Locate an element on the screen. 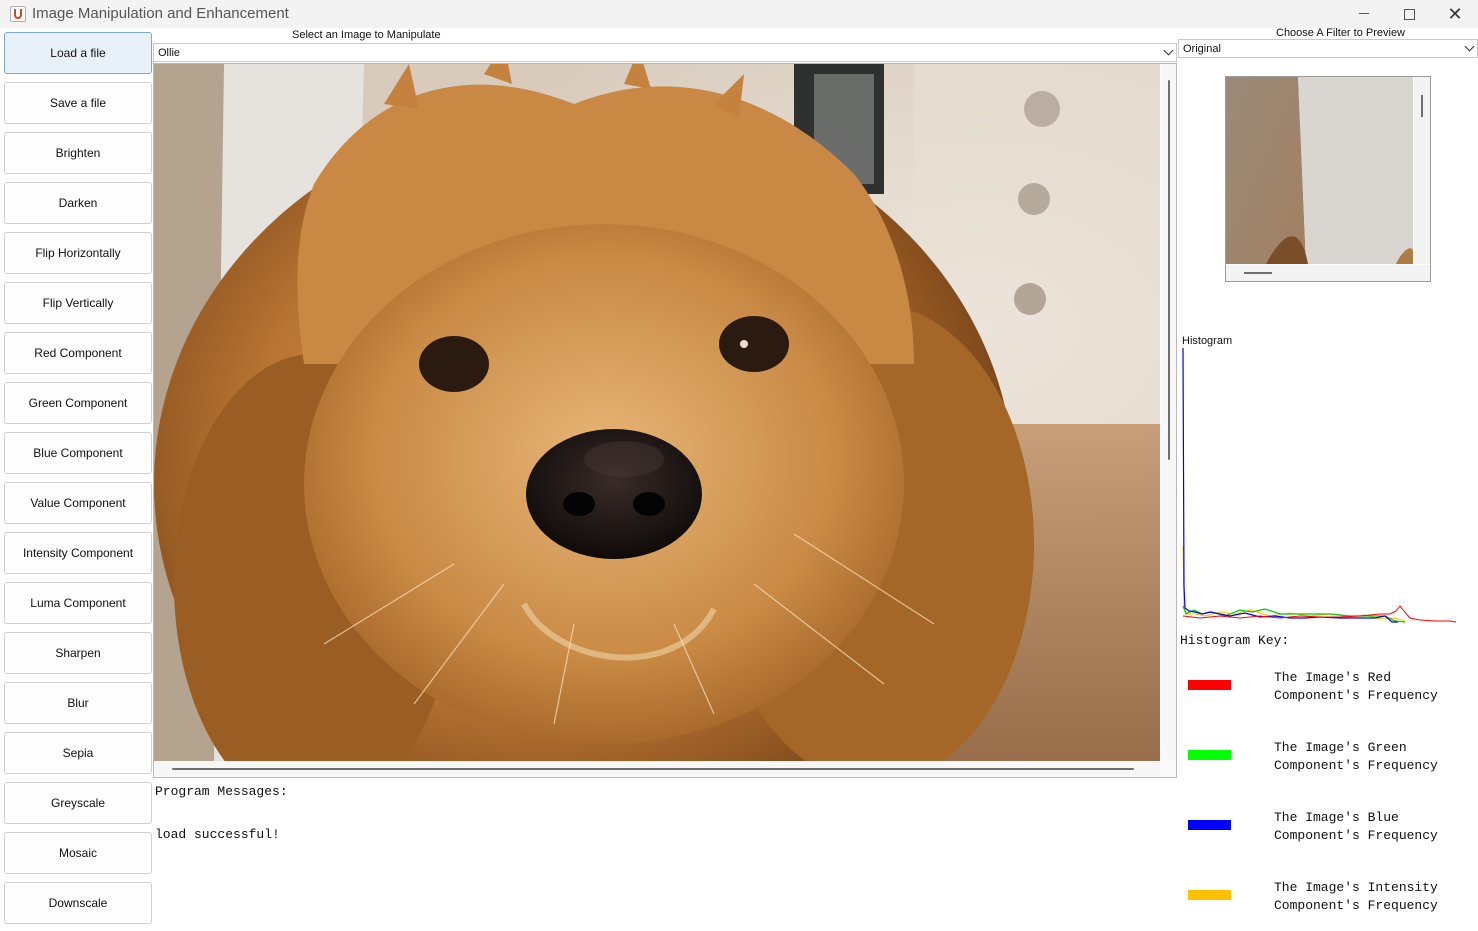  image-vertical-scrollbar is located at coordinates (1169, 412).